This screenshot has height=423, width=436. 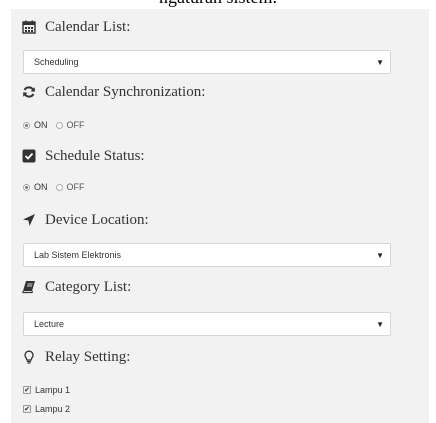 I want to click on checkbox-icon, so click(x=29, y=156).